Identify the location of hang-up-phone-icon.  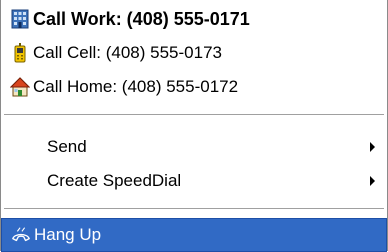
(21, 235).